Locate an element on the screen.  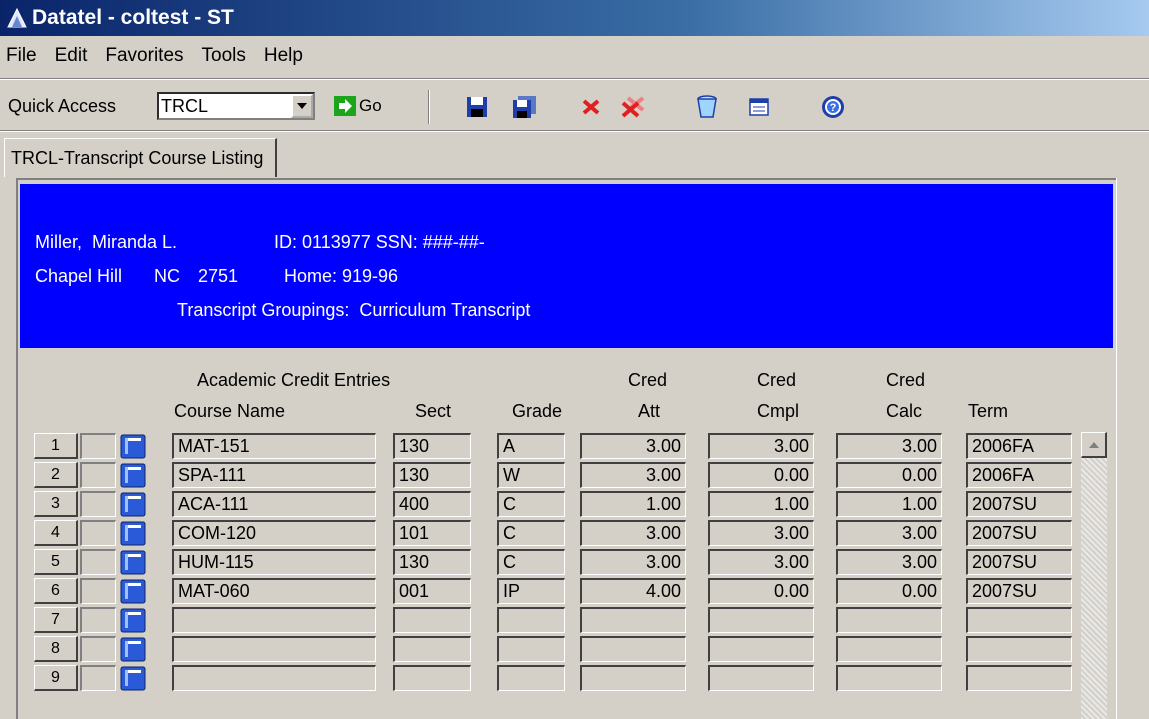
cred-calc-field: 1.00 is located at coordinates (889, 504).